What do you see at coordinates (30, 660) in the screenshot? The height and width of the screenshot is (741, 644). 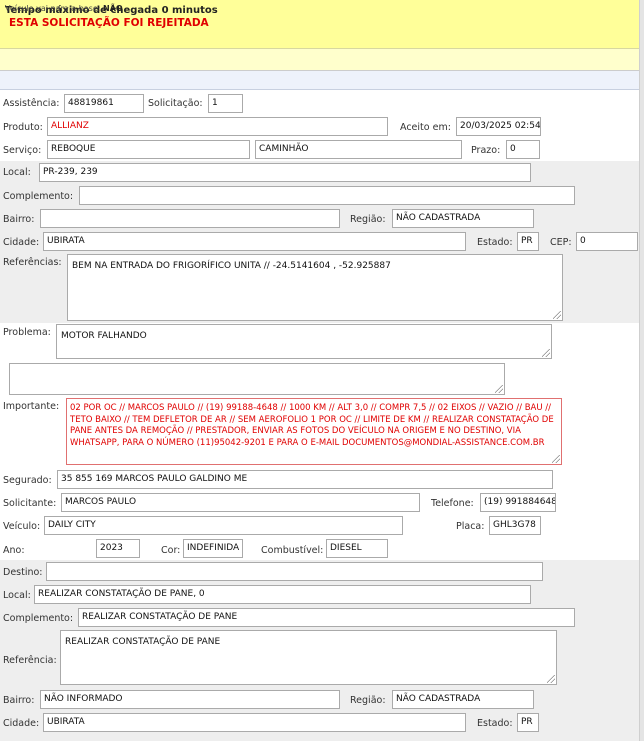 I see `destino-referencia-label: Referência:` at bounding box center [30, 660].